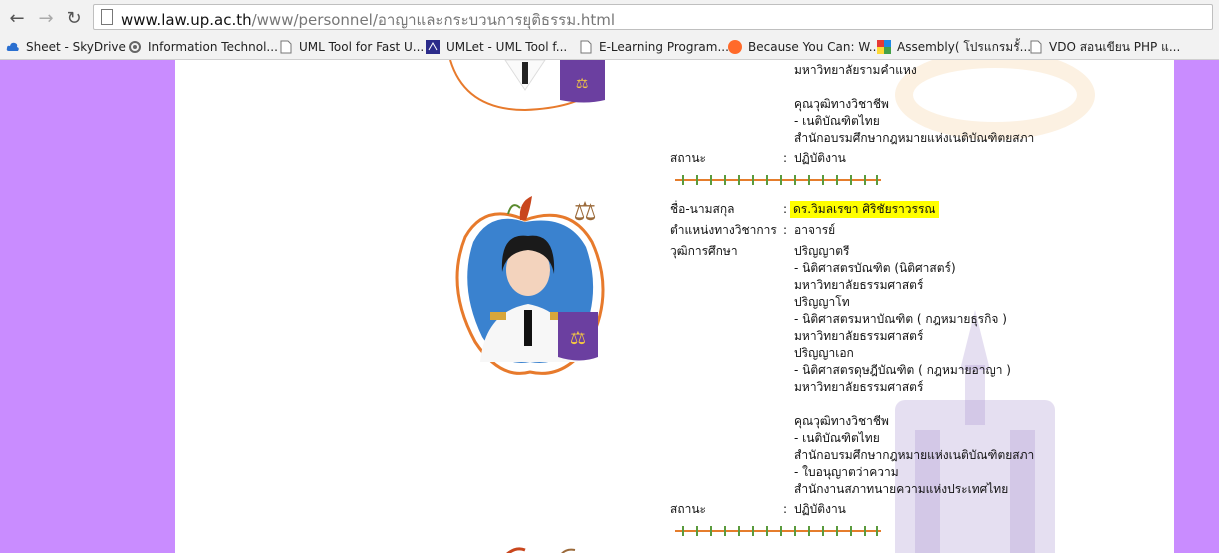 This screenshot has width=1219, height=553. I want to click on position-value: อาจารย์, so click(815, 230).